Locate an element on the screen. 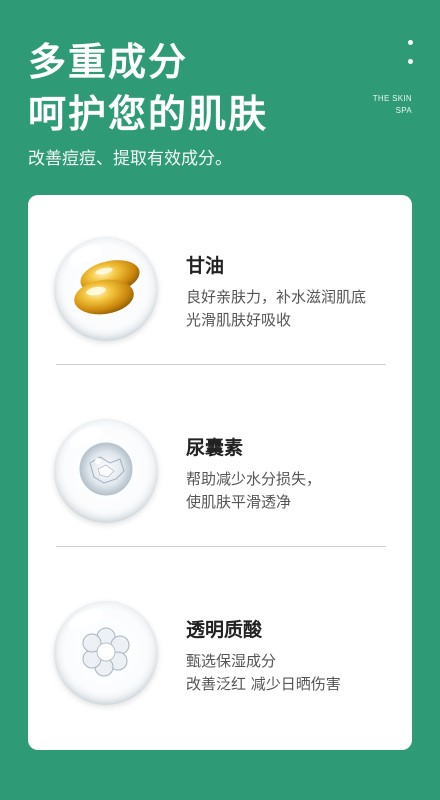  brand-line-1: THE SKIN is located at coordinates (392, 98).